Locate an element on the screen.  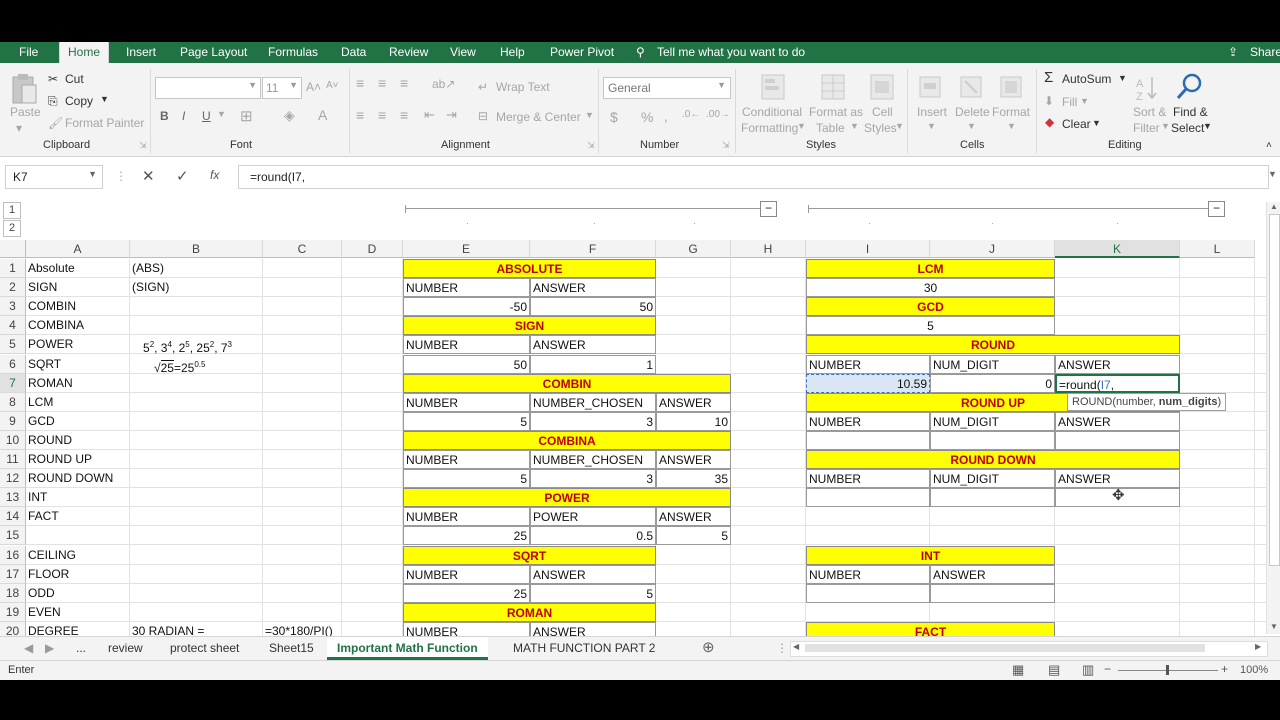
increase-decimal-icon: .0← is located at coordinates (691, 114).